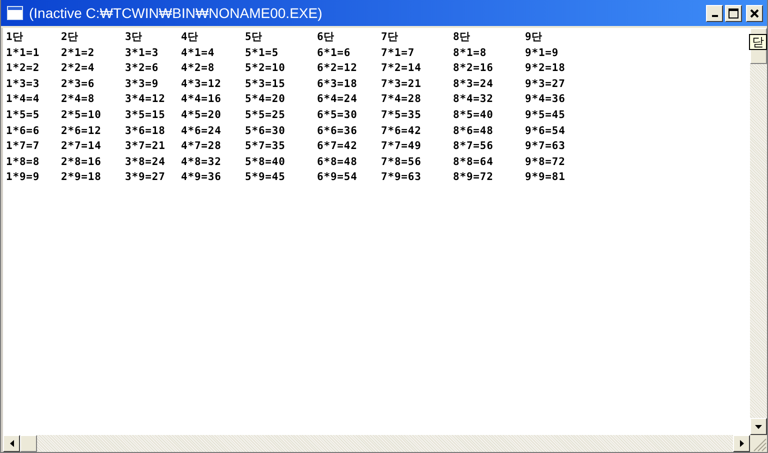 This screenshot has width=768, height=453. Describe the element at coordinates (142, 68) in the screenshot. I see `table-cell-text: 3*2=6` at that location.